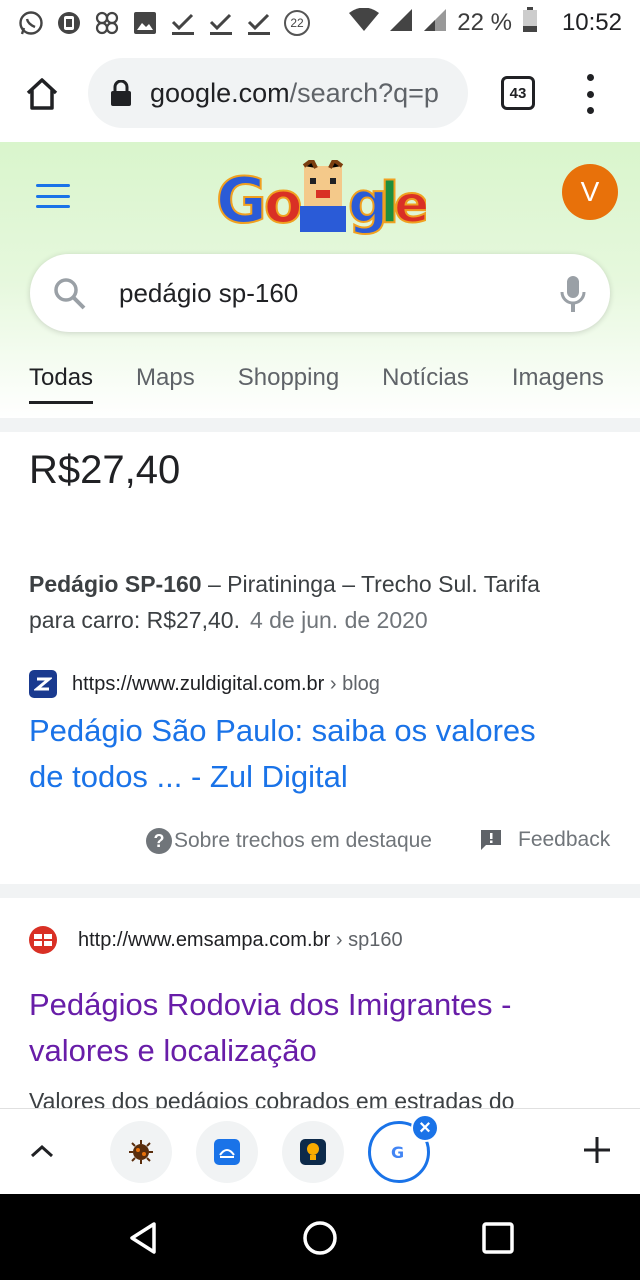  I want to click on tab-shopping: Shopping, so click(288, 381).